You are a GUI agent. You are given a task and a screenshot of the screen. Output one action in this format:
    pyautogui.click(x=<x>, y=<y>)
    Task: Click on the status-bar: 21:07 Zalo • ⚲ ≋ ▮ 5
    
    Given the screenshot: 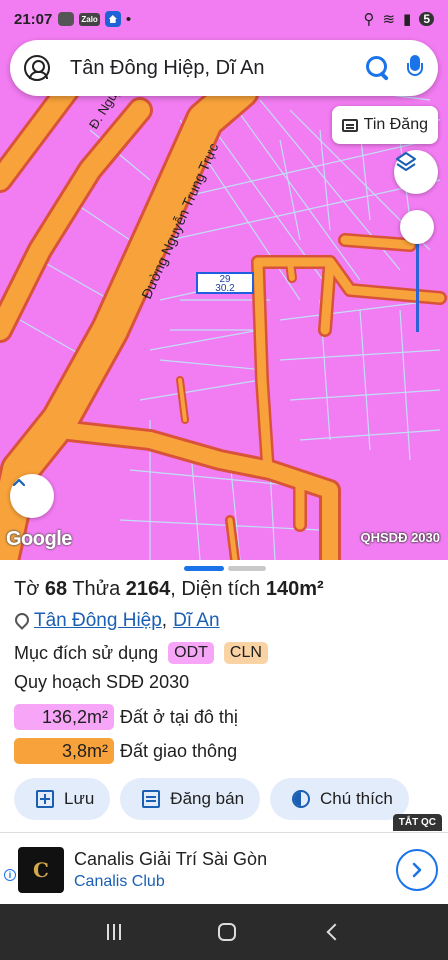 What is the action you would take?
    pyautogui.click(x=224, y=19)
    